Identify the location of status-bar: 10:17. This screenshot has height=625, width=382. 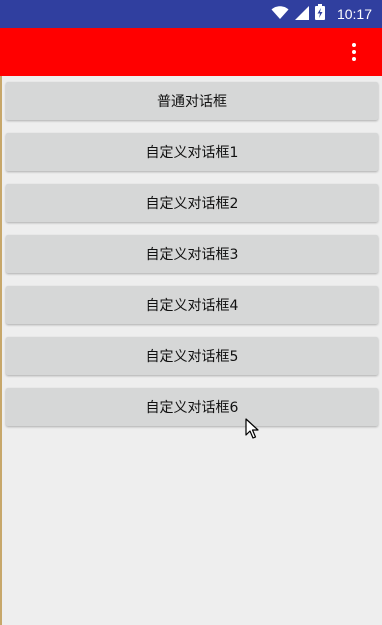
(191, 14).